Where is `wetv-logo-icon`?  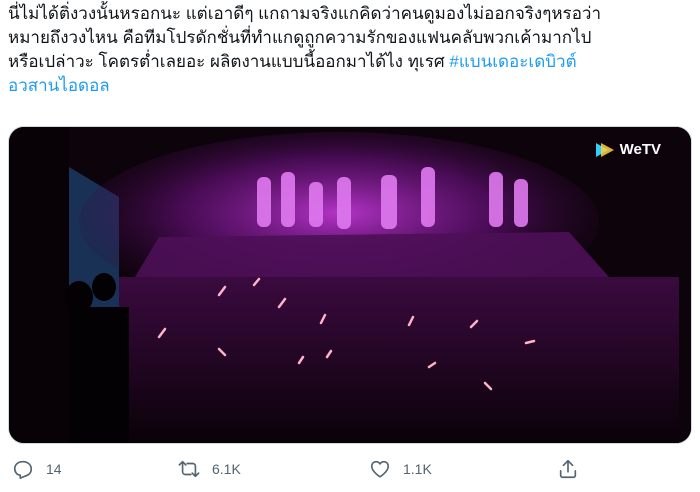 wetv-logo-icon is located at coordinates (604, 149).